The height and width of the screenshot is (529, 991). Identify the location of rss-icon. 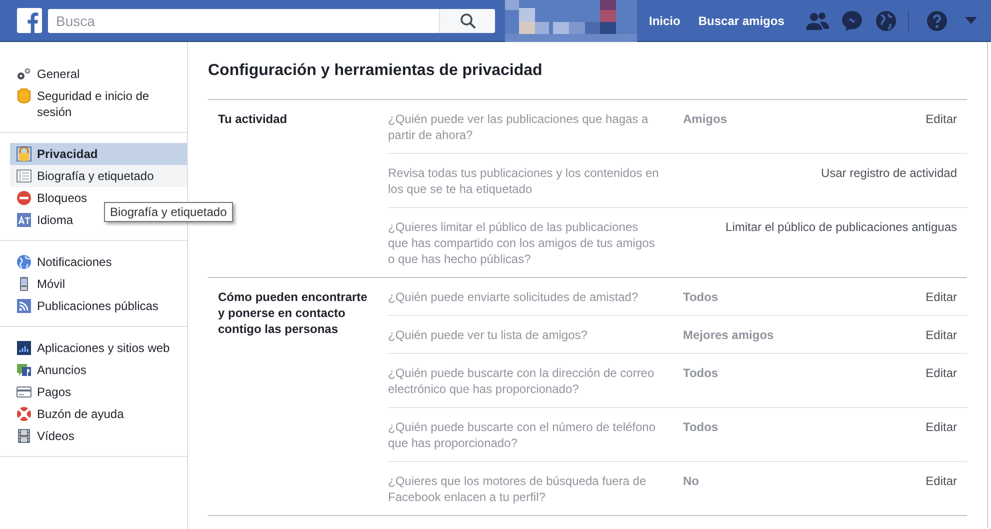
(24, 306).